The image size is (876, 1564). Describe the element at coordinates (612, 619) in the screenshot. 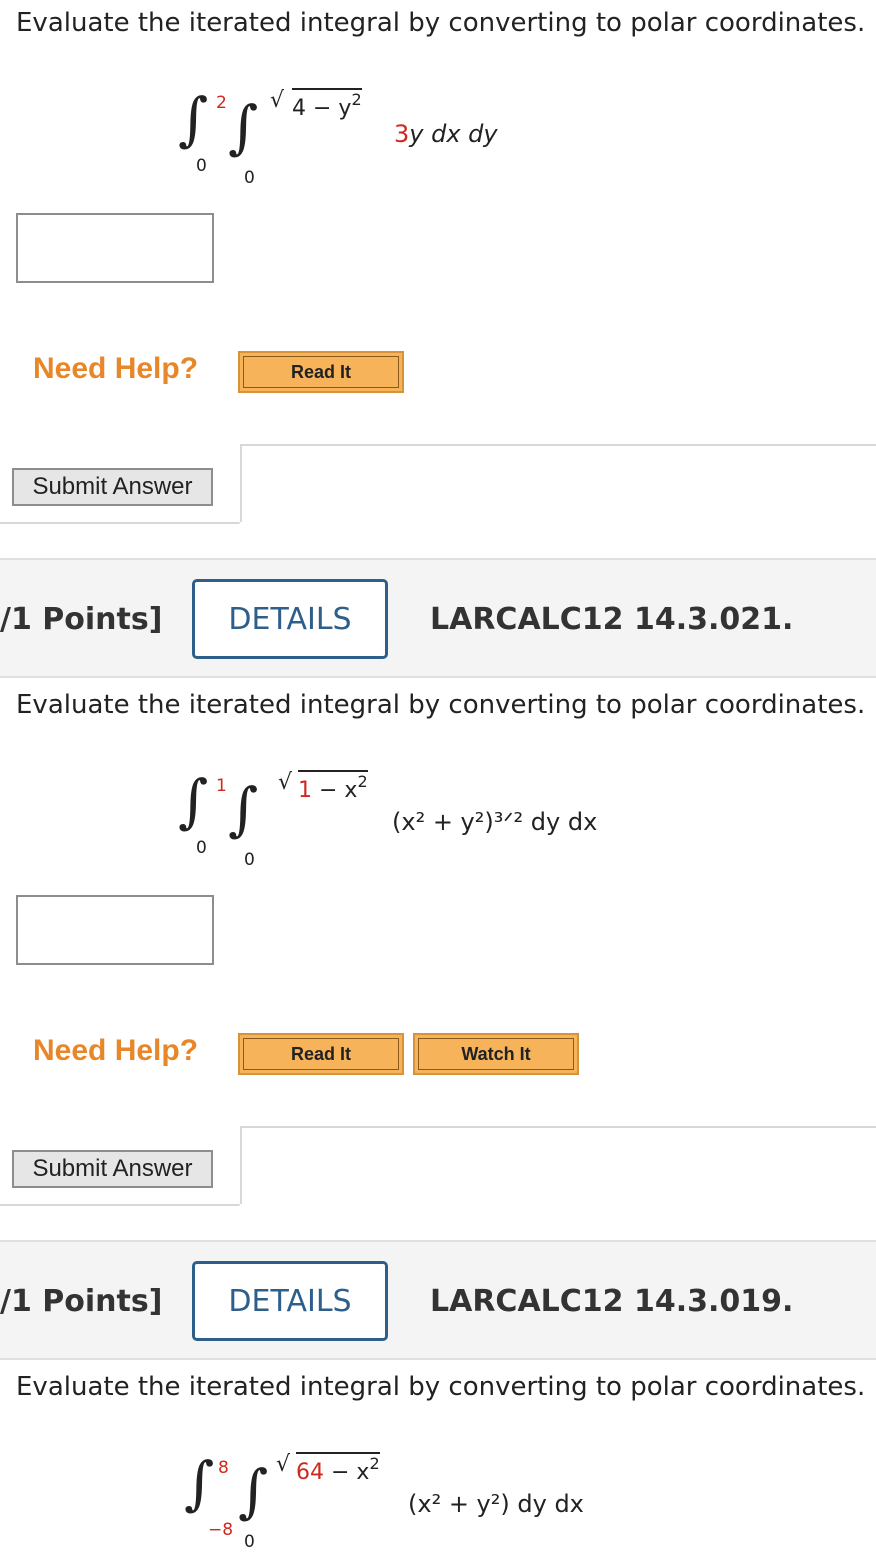

I see `question-id: LARCALC12 14.3.021.` at that location.